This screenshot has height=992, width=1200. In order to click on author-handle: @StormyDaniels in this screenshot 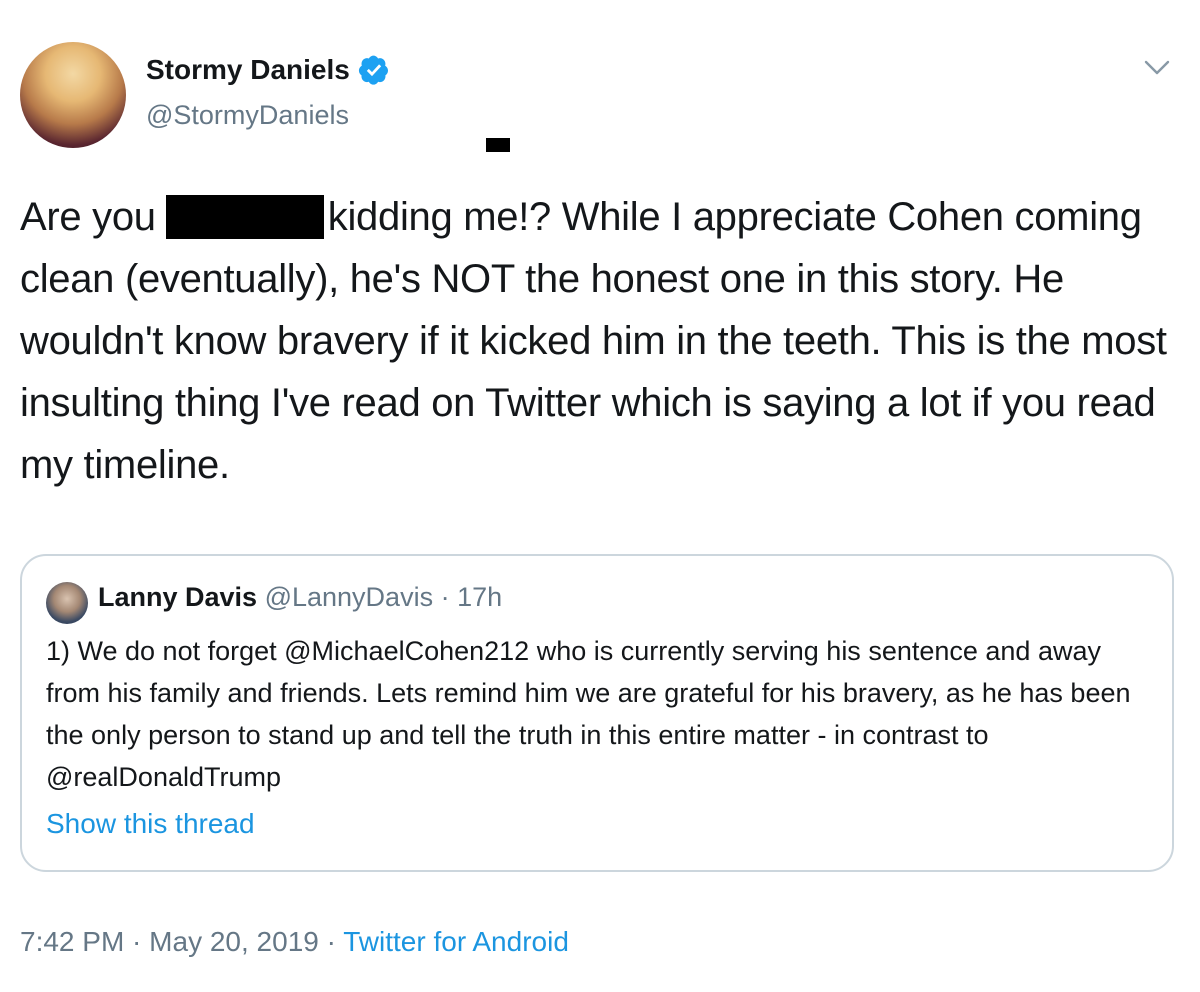, I will do `click(247, 115)`.